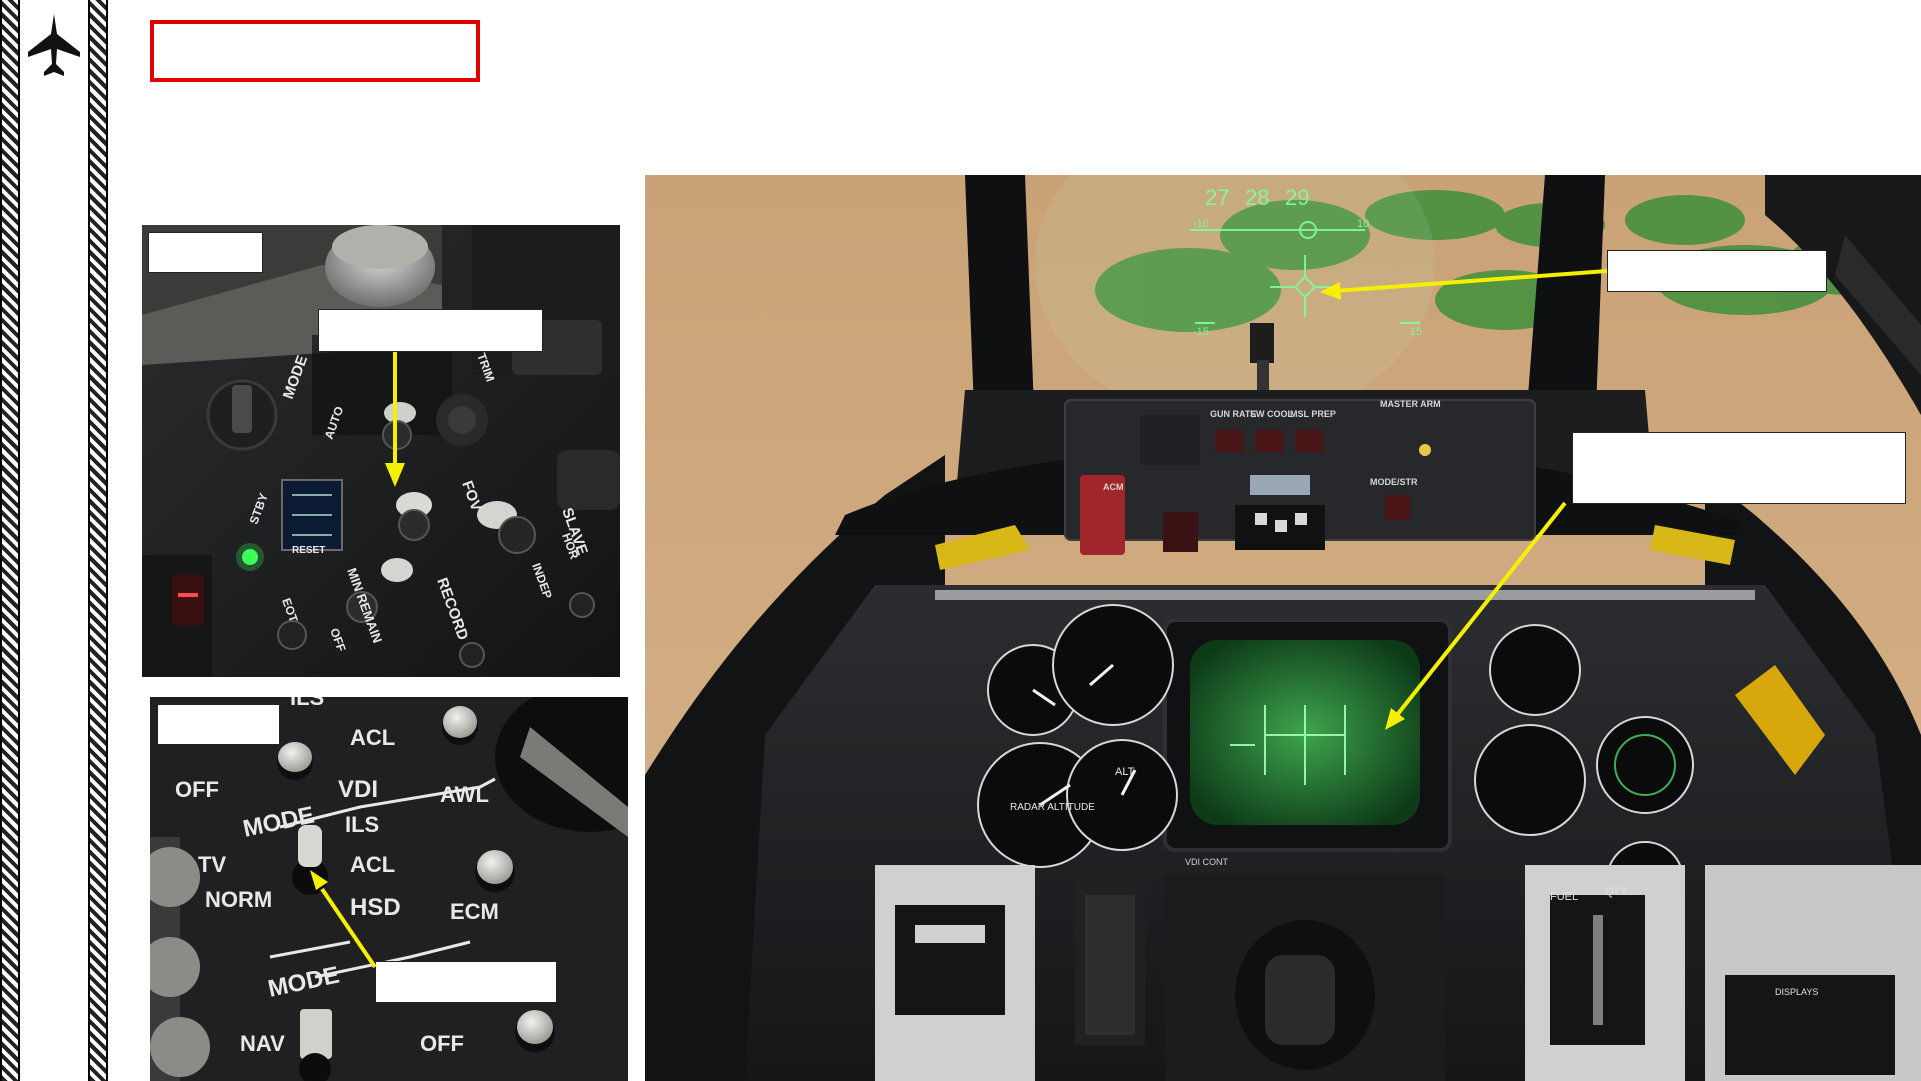  Describe the element at coordinates (54, 540) in the screenshot. I see `left-rail-band` at that location.